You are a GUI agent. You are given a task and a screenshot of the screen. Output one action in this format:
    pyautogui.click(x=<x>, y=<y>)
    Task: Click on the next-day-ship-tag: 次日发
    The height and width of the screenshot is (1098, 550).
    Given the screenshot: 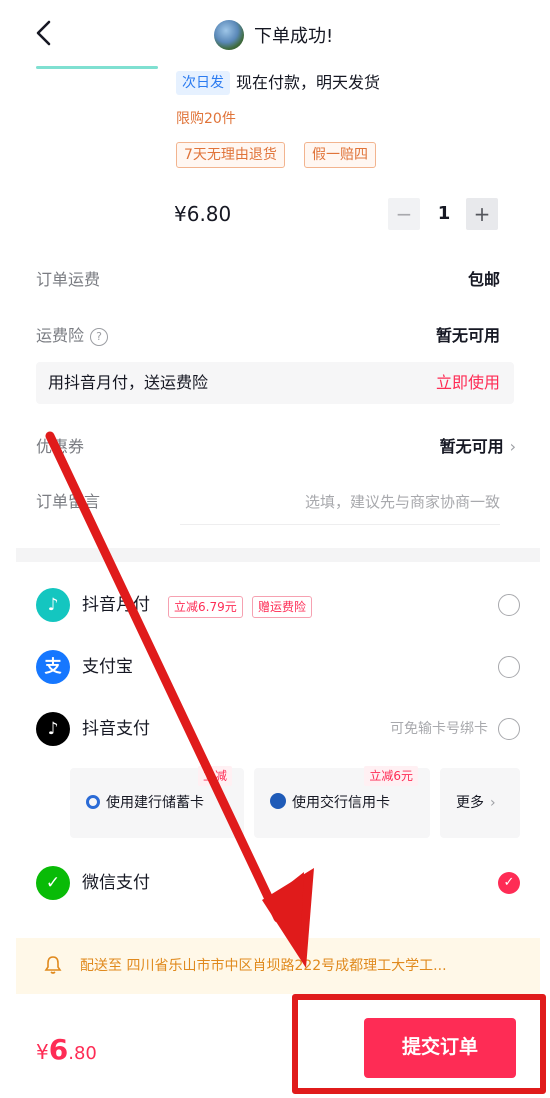 What is the action you would take?
    pyautogui.click(x=203, y=83)
    